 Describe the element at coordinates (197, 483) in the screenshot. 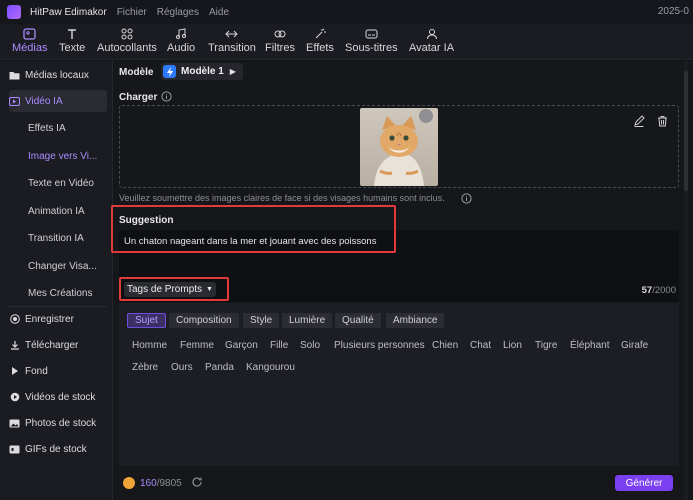

I see `refresh-icon` at that location.